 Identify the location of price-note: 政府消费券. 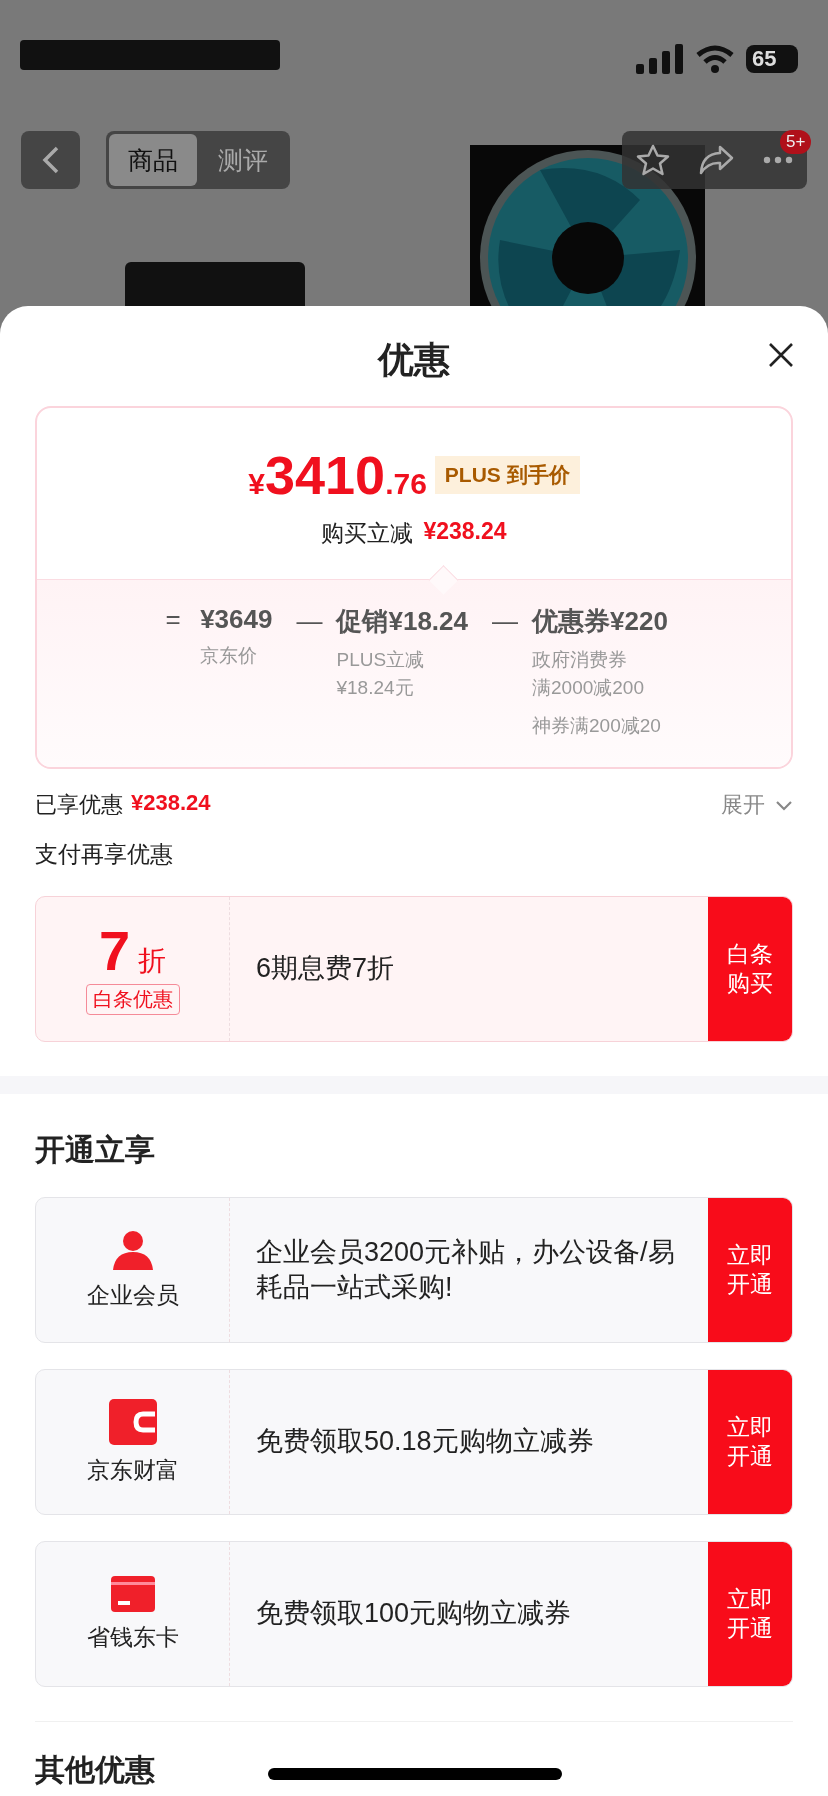
(580, 660).